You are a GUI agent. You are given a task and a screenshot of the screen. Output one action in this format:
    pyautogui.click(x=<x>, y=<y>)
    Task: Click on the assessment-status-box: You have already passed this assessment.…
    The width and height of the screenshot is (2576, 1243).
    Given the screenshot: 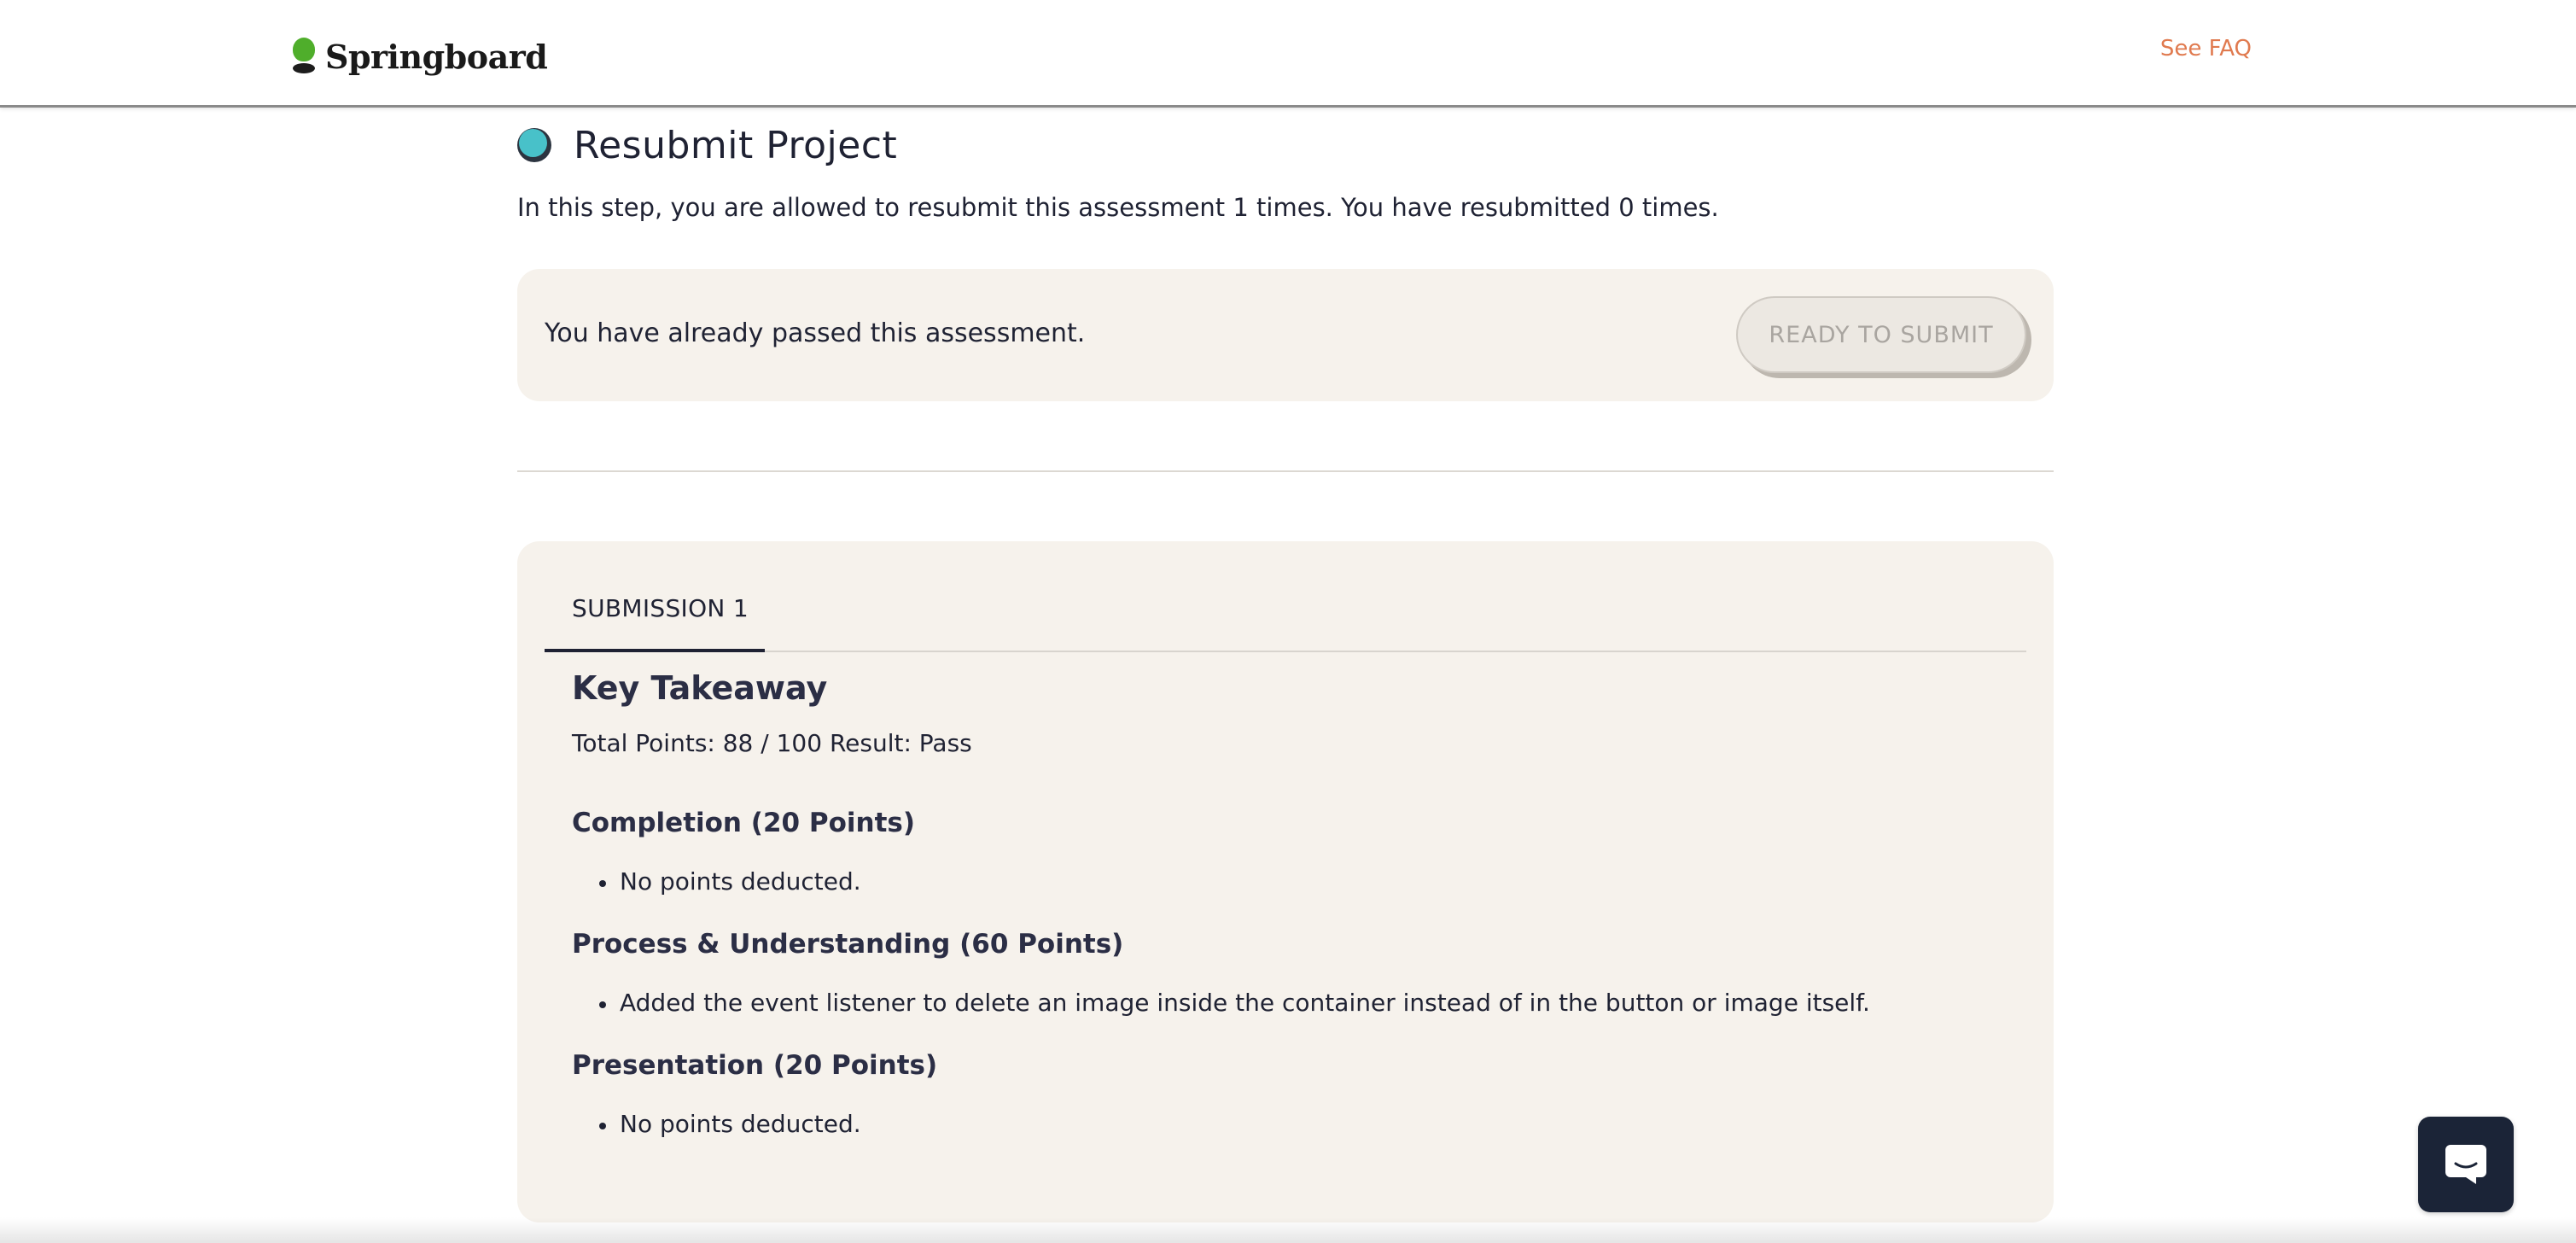 What is the action you would take?
    pyautogui.click(x=1285, y=335)
    